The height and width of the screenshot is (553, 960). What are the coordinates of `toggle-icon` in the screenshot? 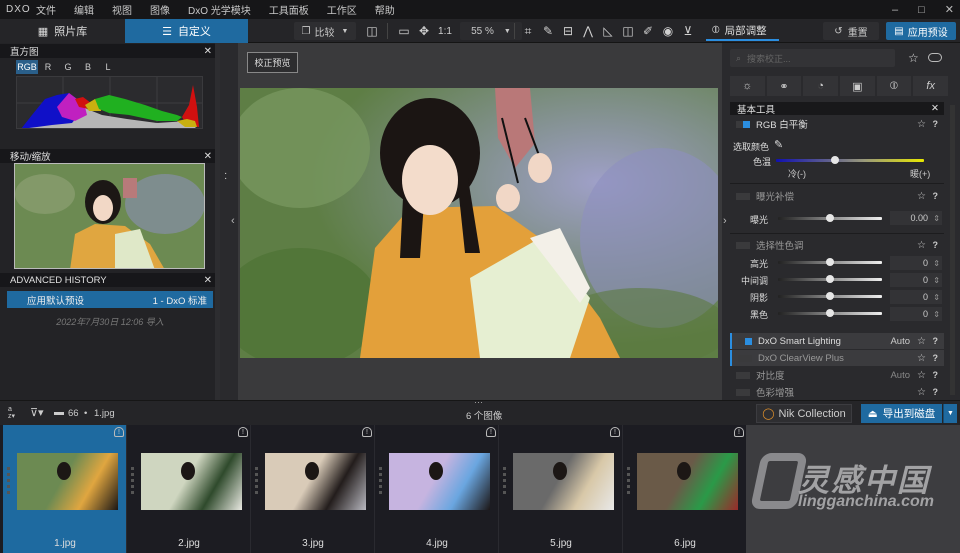 It's located at (935, 57).